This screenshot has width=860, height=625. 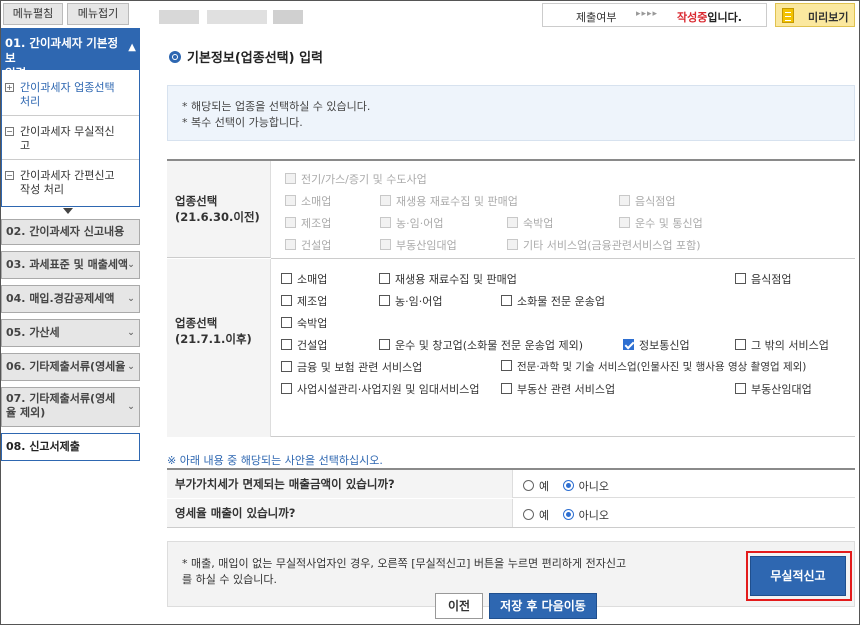 I want to click on group-header-label: 업종선택 (21.7.1.이후), so click(x=213, y=331).